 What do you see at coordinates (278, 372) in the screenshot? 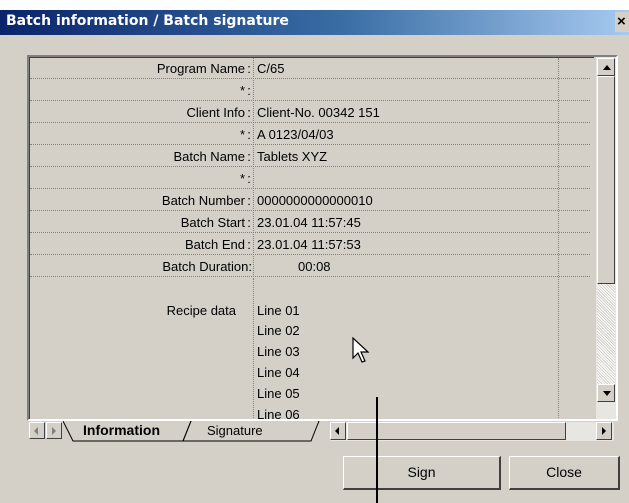
I see `recipe-line: Line 04` at bounding box center [278, 372].